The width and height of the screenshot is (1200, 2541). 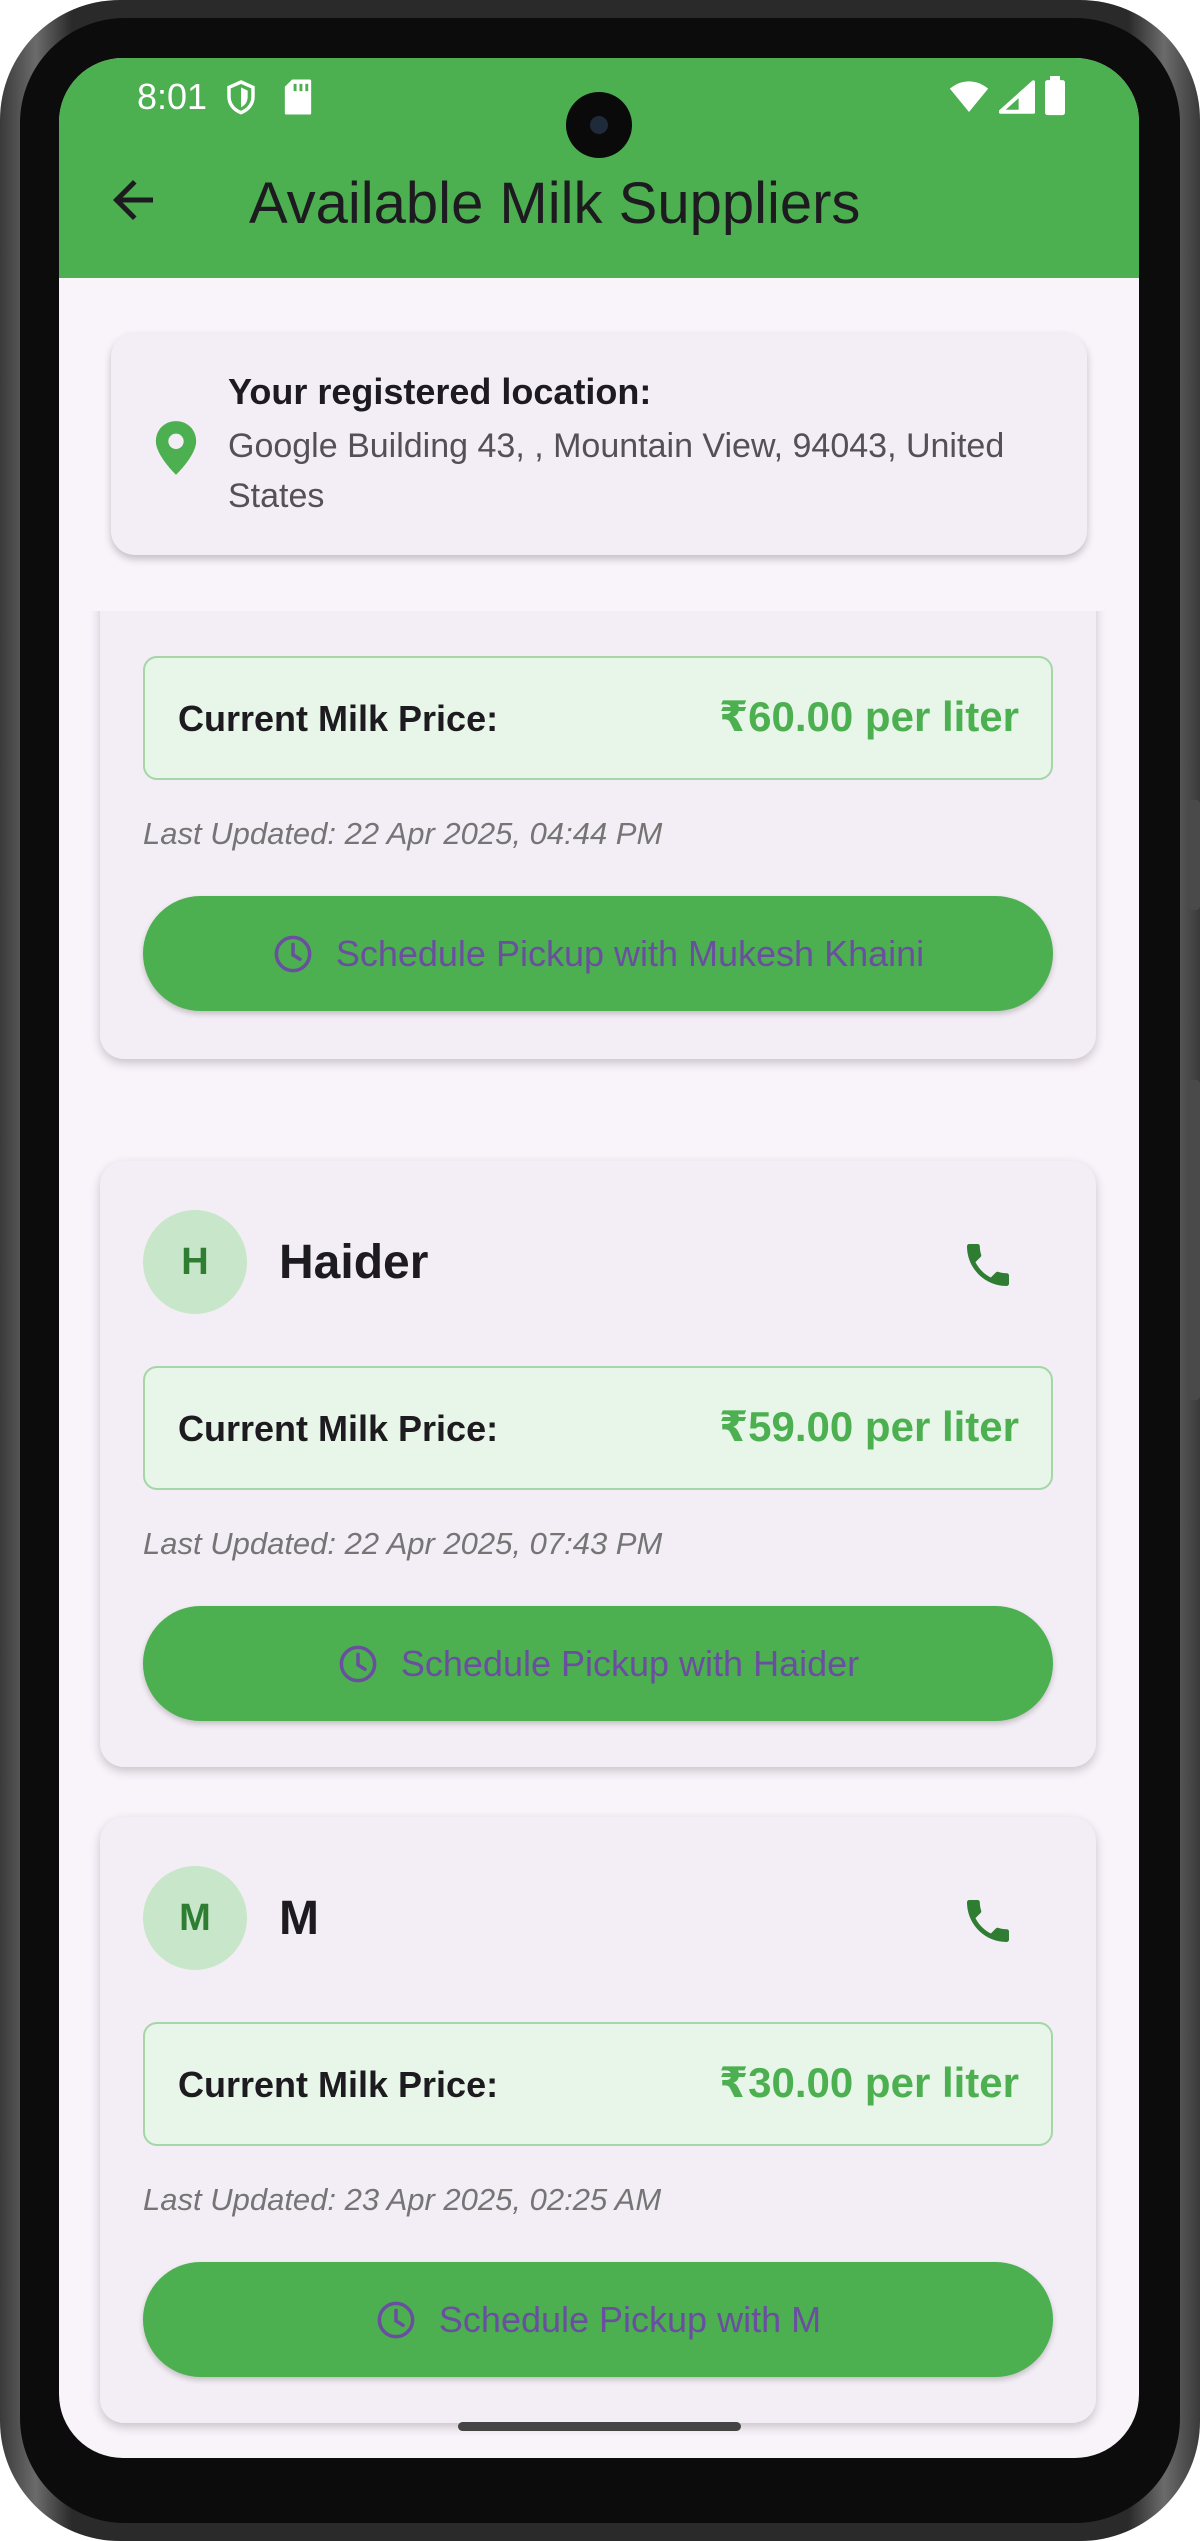 What do you see at coordinates (1017, 97) in the screenshot?
I see `signal-icon` at bounding box center [1017, 97].